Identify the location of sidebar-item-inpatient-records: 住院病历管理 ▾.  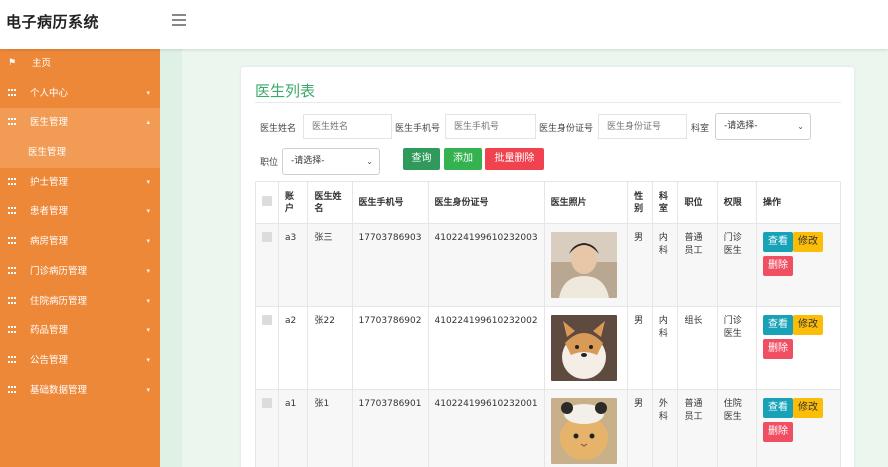
(80, 302).